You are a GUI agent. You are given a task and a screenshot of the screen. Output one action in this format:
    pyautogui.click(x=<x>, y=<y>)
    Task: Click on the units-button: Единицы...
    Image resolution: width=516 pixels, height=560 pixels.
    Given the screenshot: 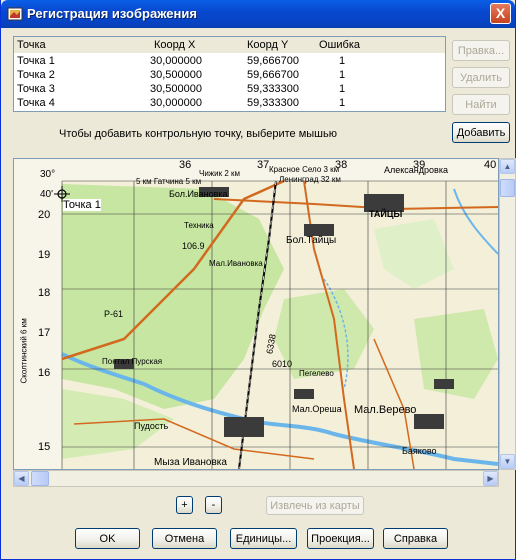 What is the action you would take?
    pyautogui.click(x=263, y=538)
    